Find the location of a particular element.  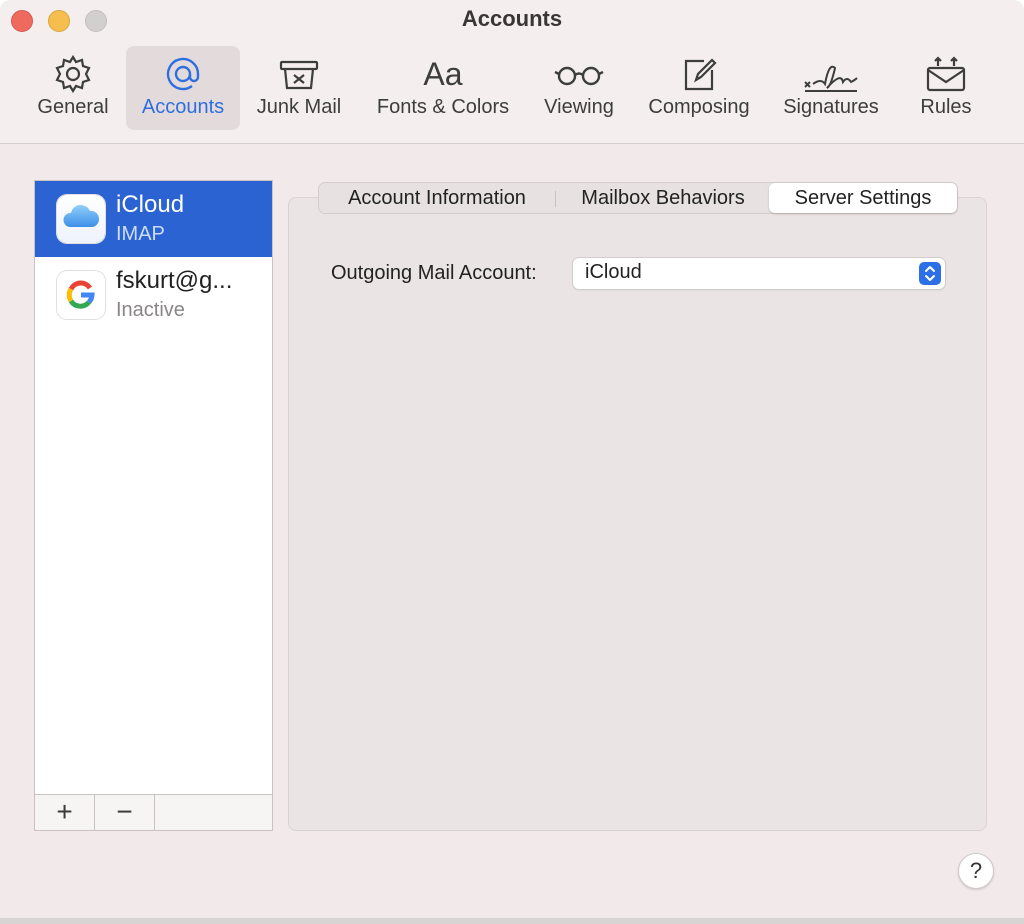

toolbar-junk-mail-label: Junk Mail is located at coordinates (299, 107).